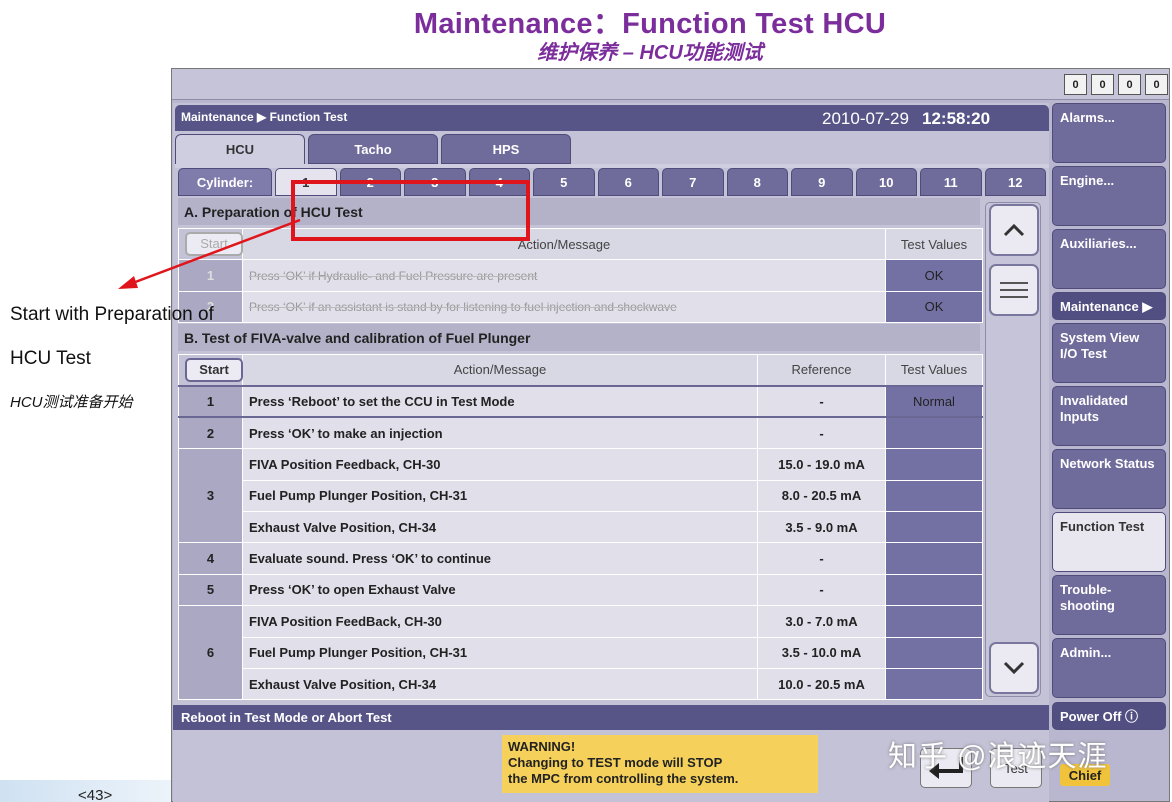  I want to click on scroll-down-button, so click(1014, 668).